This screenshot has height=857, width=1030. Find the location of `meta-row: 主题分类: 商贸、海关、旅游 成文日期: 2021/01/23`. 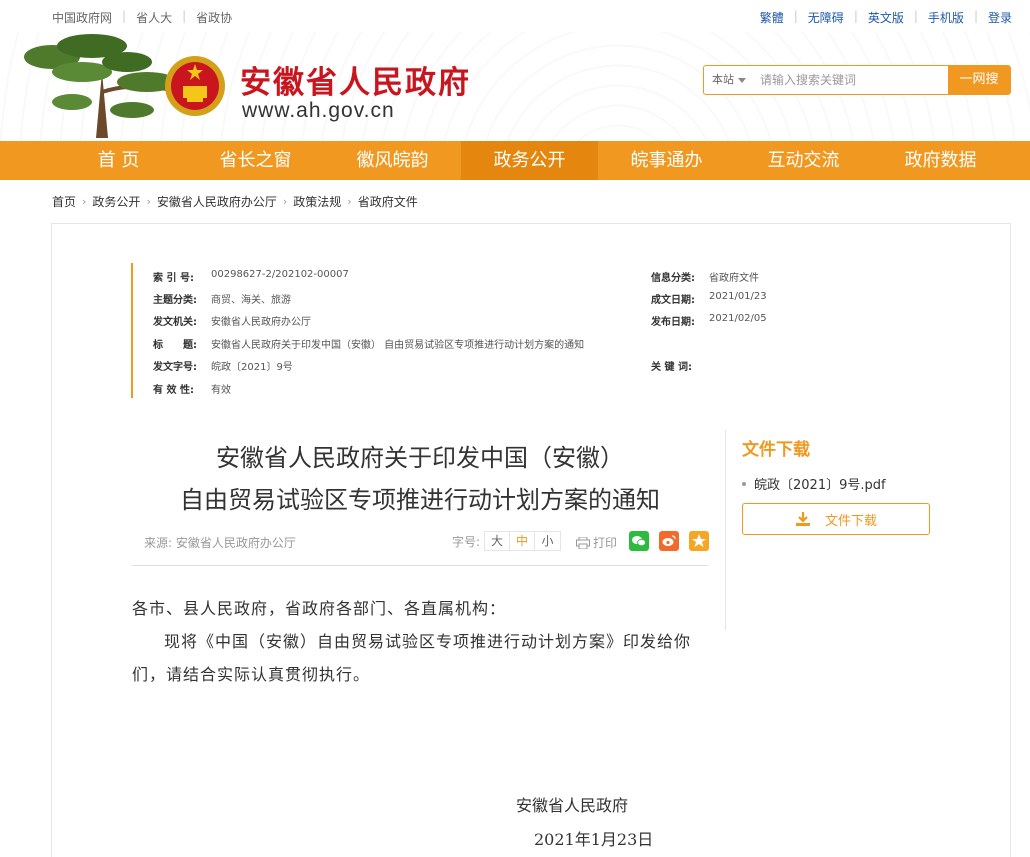

meta-row: 主题分类: 商贸、海关、旅游 成文日期: 2021/01/23 is located at coordinates (460, 298).